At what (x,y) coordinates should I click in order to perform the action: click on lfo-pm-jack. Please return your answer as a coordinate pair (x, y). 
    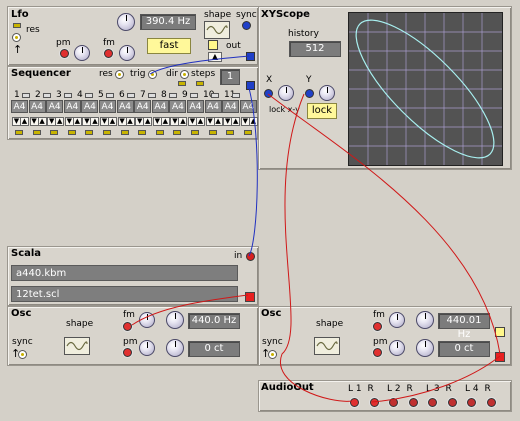
    Looking at the image, I should click on (64, 53).